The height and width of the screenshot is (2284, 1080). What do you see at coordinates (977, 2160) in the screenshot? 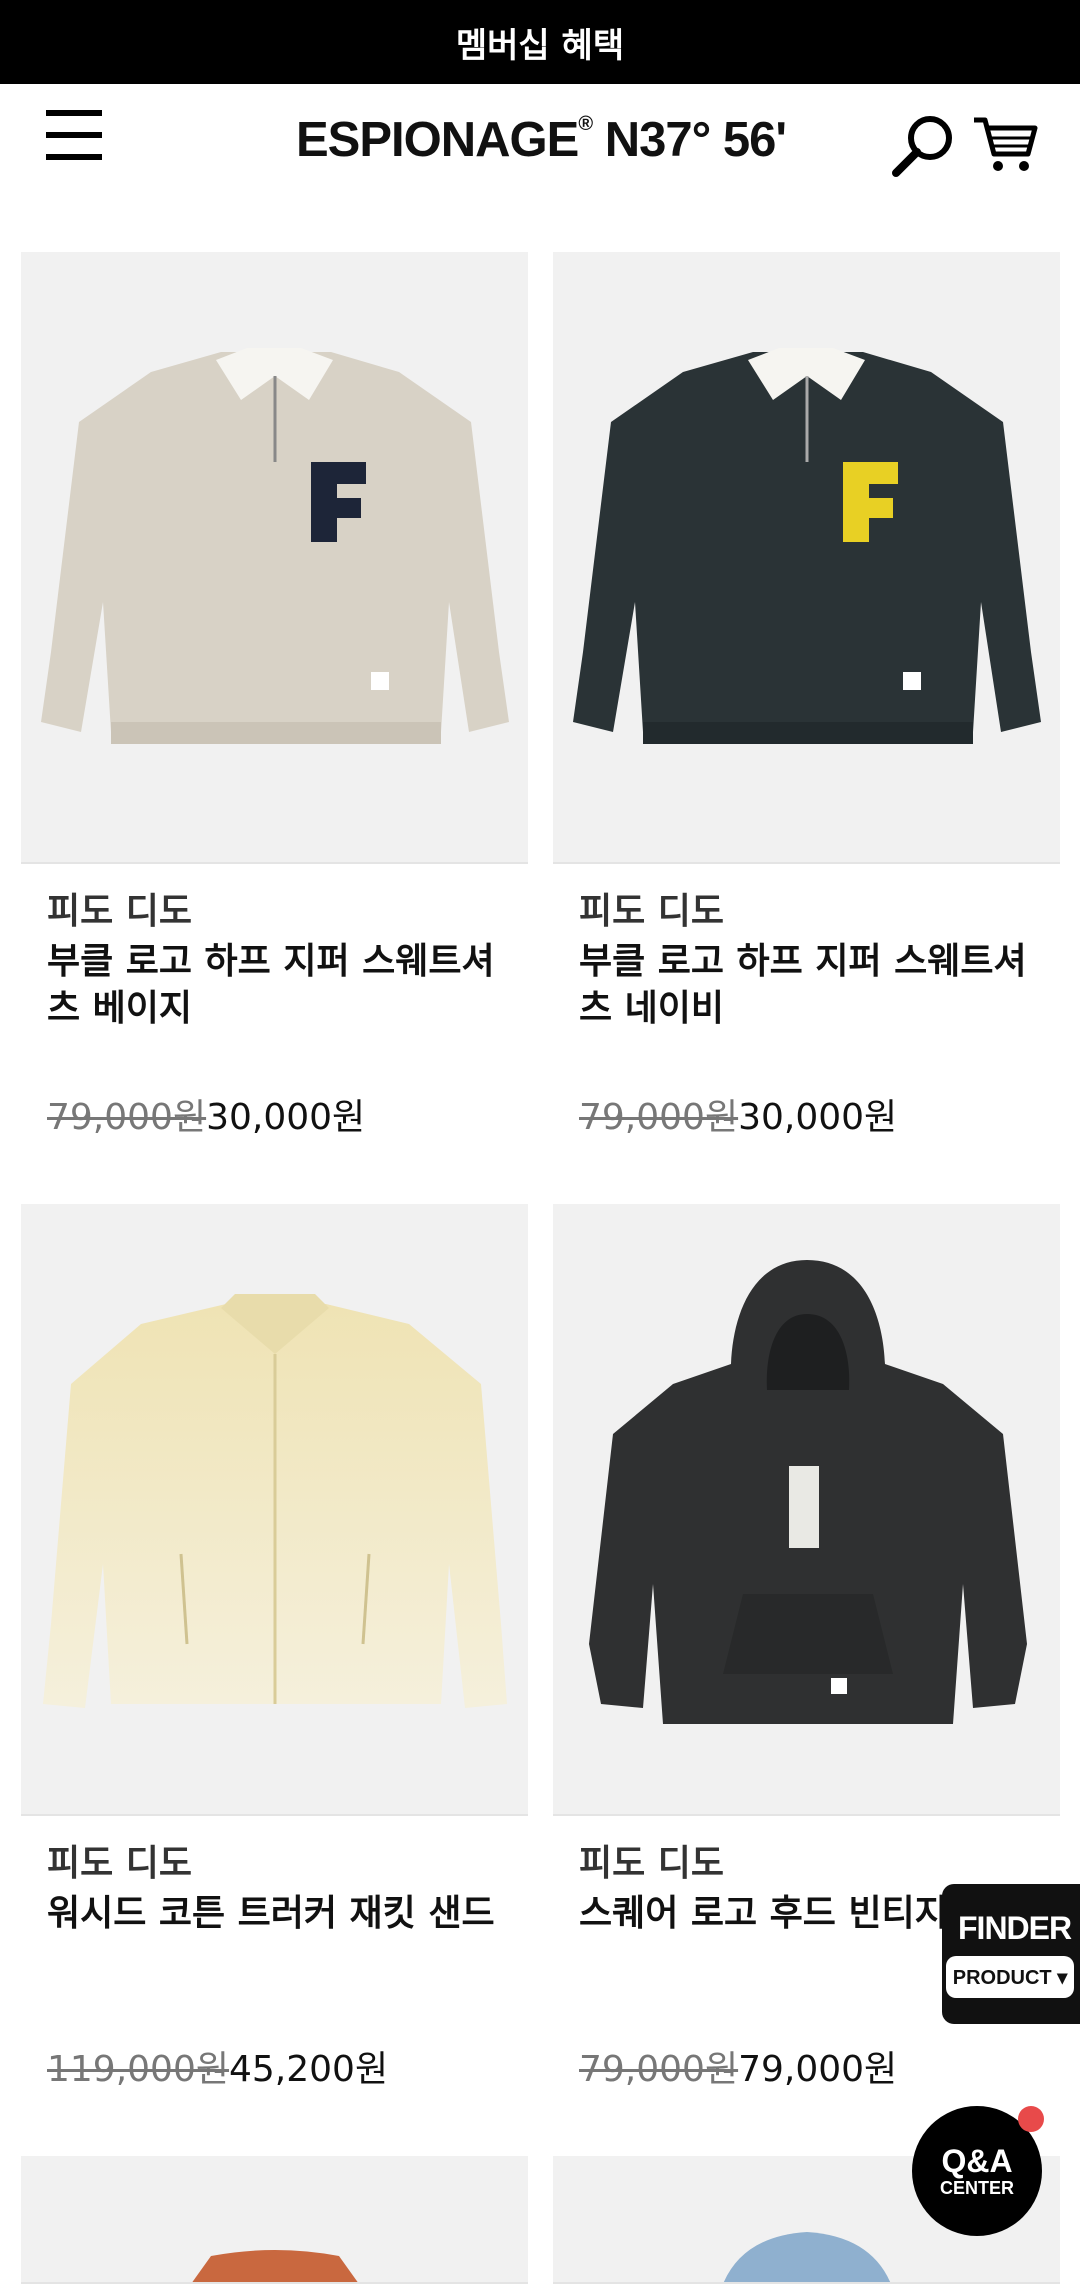
I see `qa-title: Q&A` at bounding box center [977, 2160].